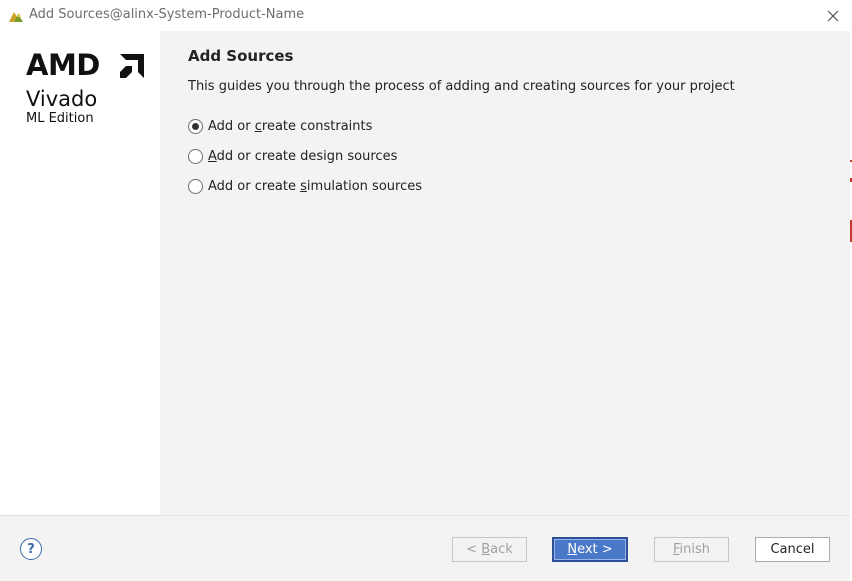  Describe the element at coordinates (132, 66) in the screenshot. I see `amd-arrow-logo-icon` at that location.